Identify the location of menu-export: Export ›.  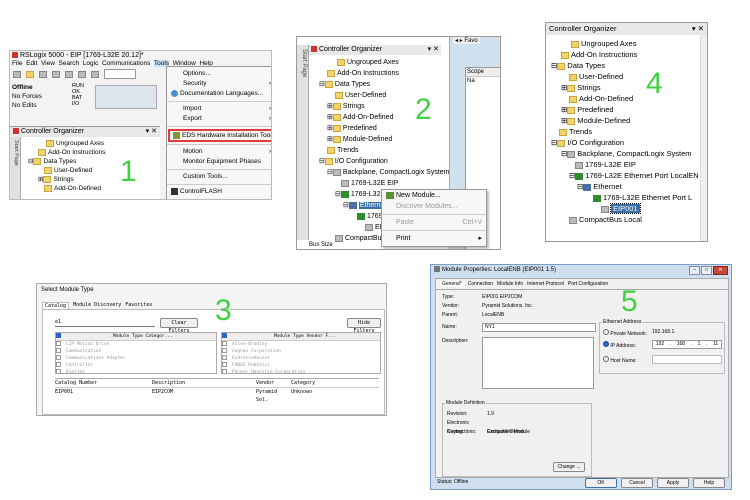
(219, 119).